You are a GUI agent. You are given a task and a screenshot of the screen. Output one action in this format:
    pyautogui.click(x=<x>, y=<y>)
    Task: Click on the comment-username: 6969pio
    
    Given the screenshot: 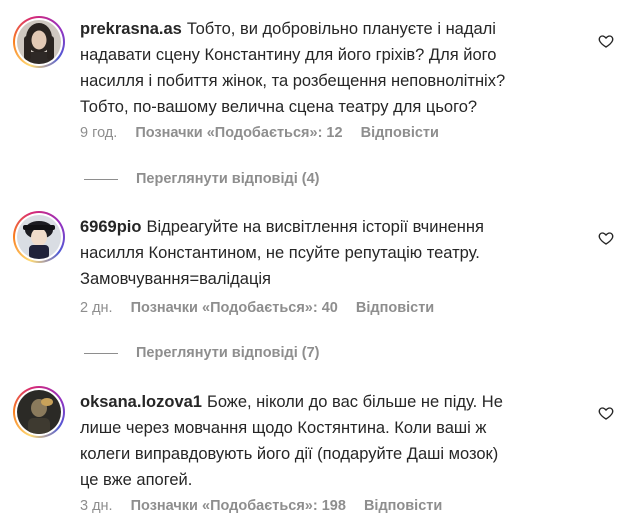 What is the action you would take?
    pyautogui.click(x=110, y=227)
    